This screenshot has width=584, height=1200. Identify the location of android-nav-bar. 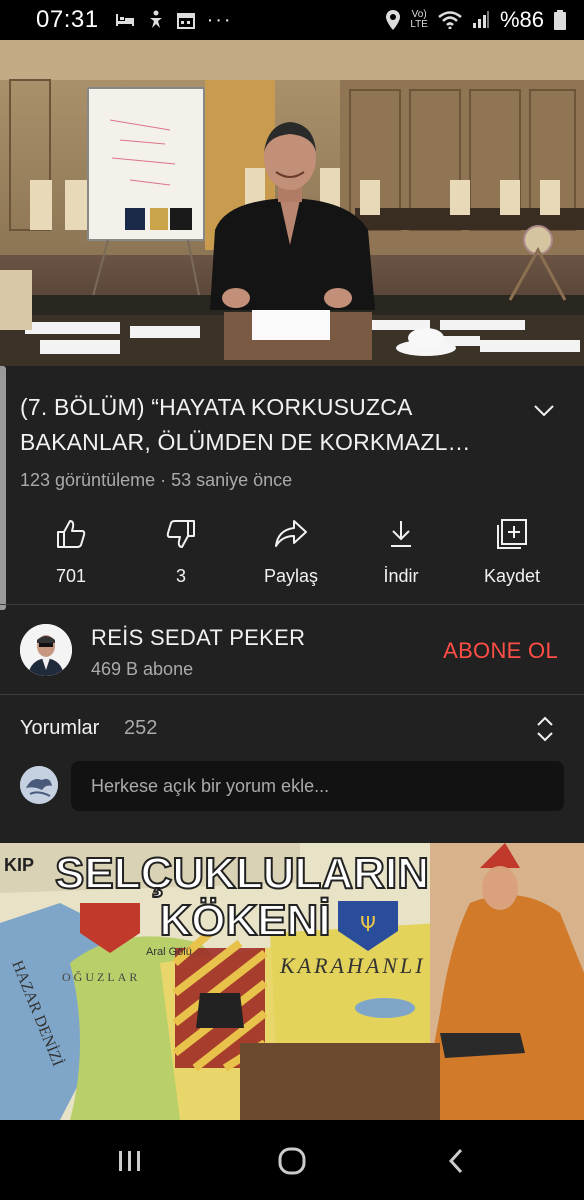
(292, 1160).